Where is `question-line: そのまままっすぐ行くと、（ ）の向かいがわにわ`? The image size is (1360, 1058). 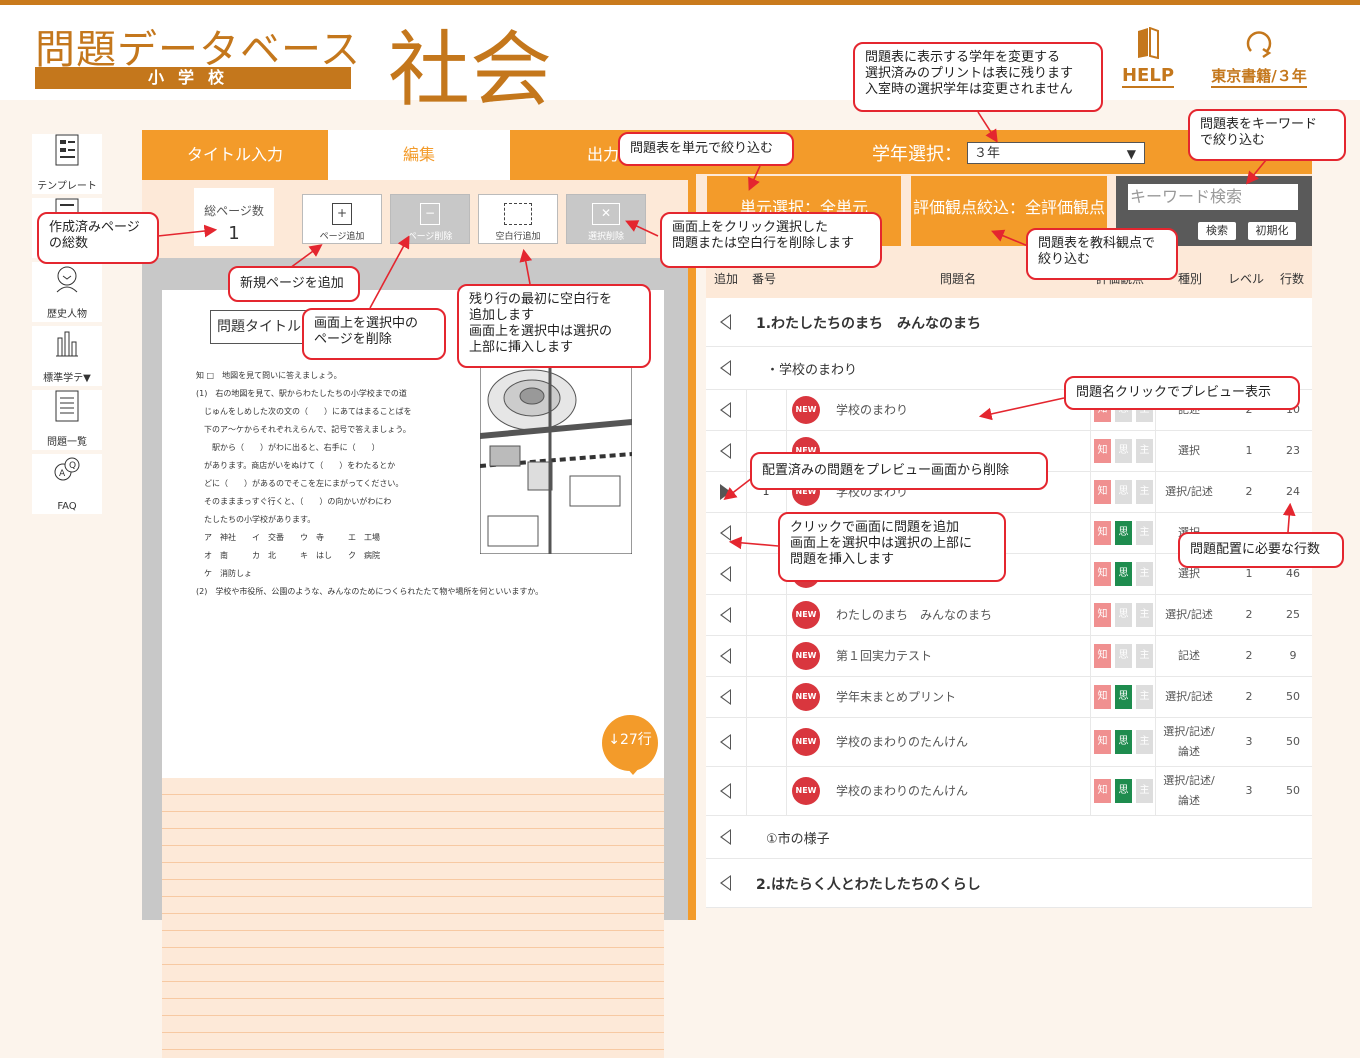
question-line: そのまままっすぐ行くと、（ ）の向かいがわにわ is located at coordinates (294, 501).